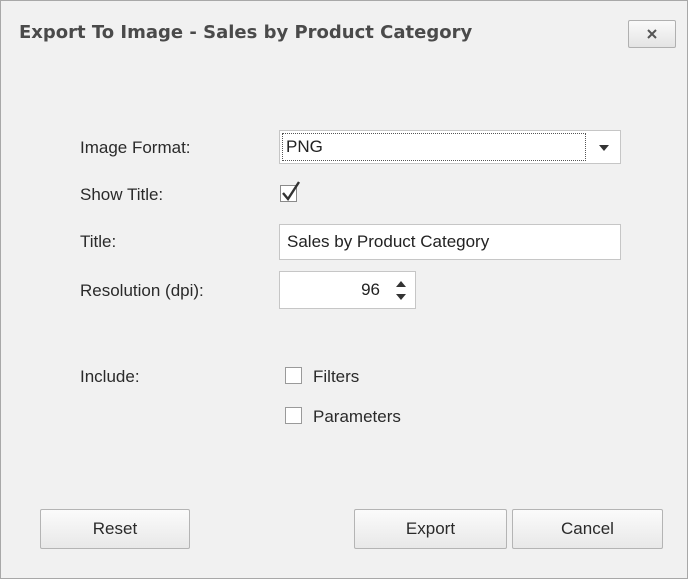 The height and width of the screenshot is (579, 688). Describe the element at coordinates (450, 242) in the screenshot. I see `title-input: Sales by Product Category` at that location.